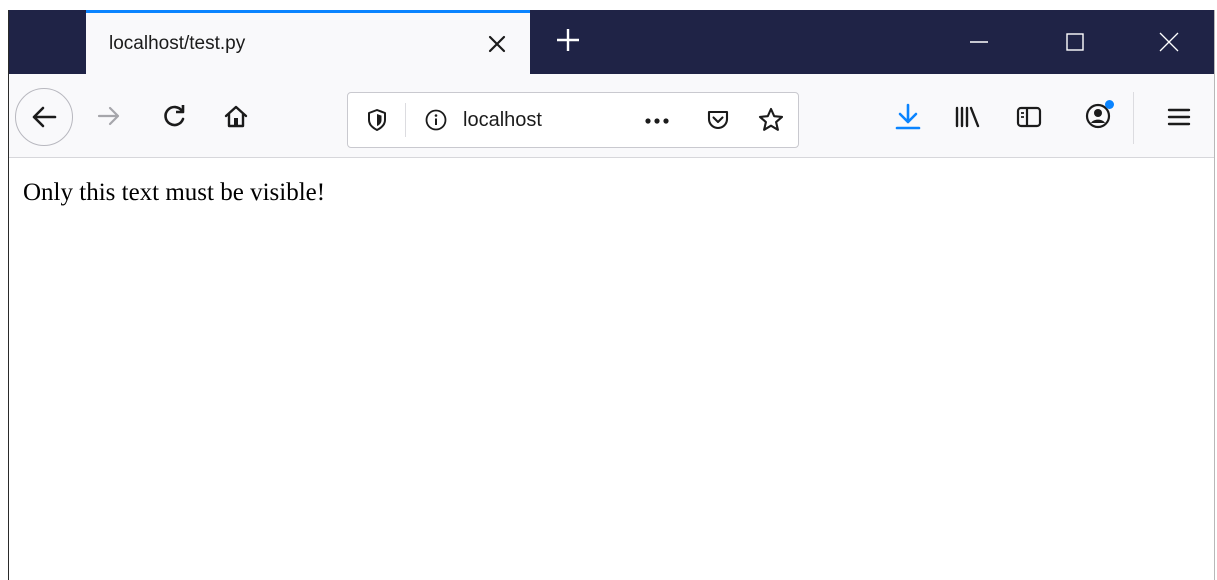 The height and width of the screenshot is (580, 1217). What do you see at coordinates (405, 120) in the screenshot?
I see `url-separator` at bounding box center [405, 120].